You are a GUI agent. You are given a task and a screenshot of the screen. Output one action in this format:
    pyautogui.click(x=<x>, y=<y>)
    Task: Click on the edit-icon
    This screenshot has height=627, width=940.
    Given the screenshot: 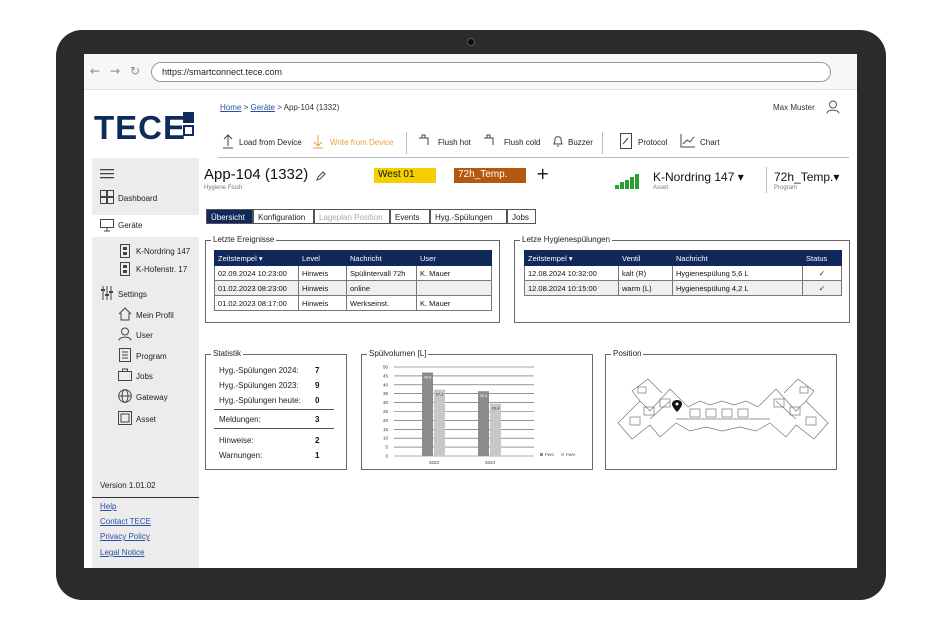 What is the action you would take?
    pyautogui.click(x=321, y=176)
    